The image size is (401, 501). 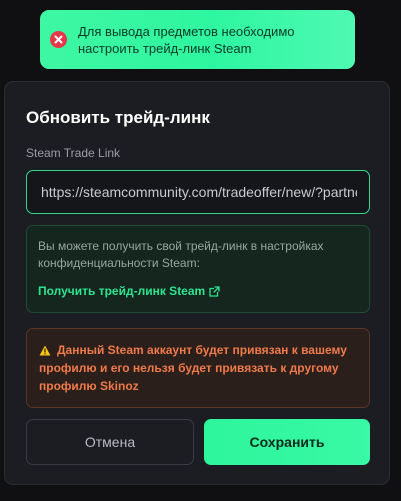 I want to click on trade-link-label: Steam Trade Link, so click(x=73, y=153).